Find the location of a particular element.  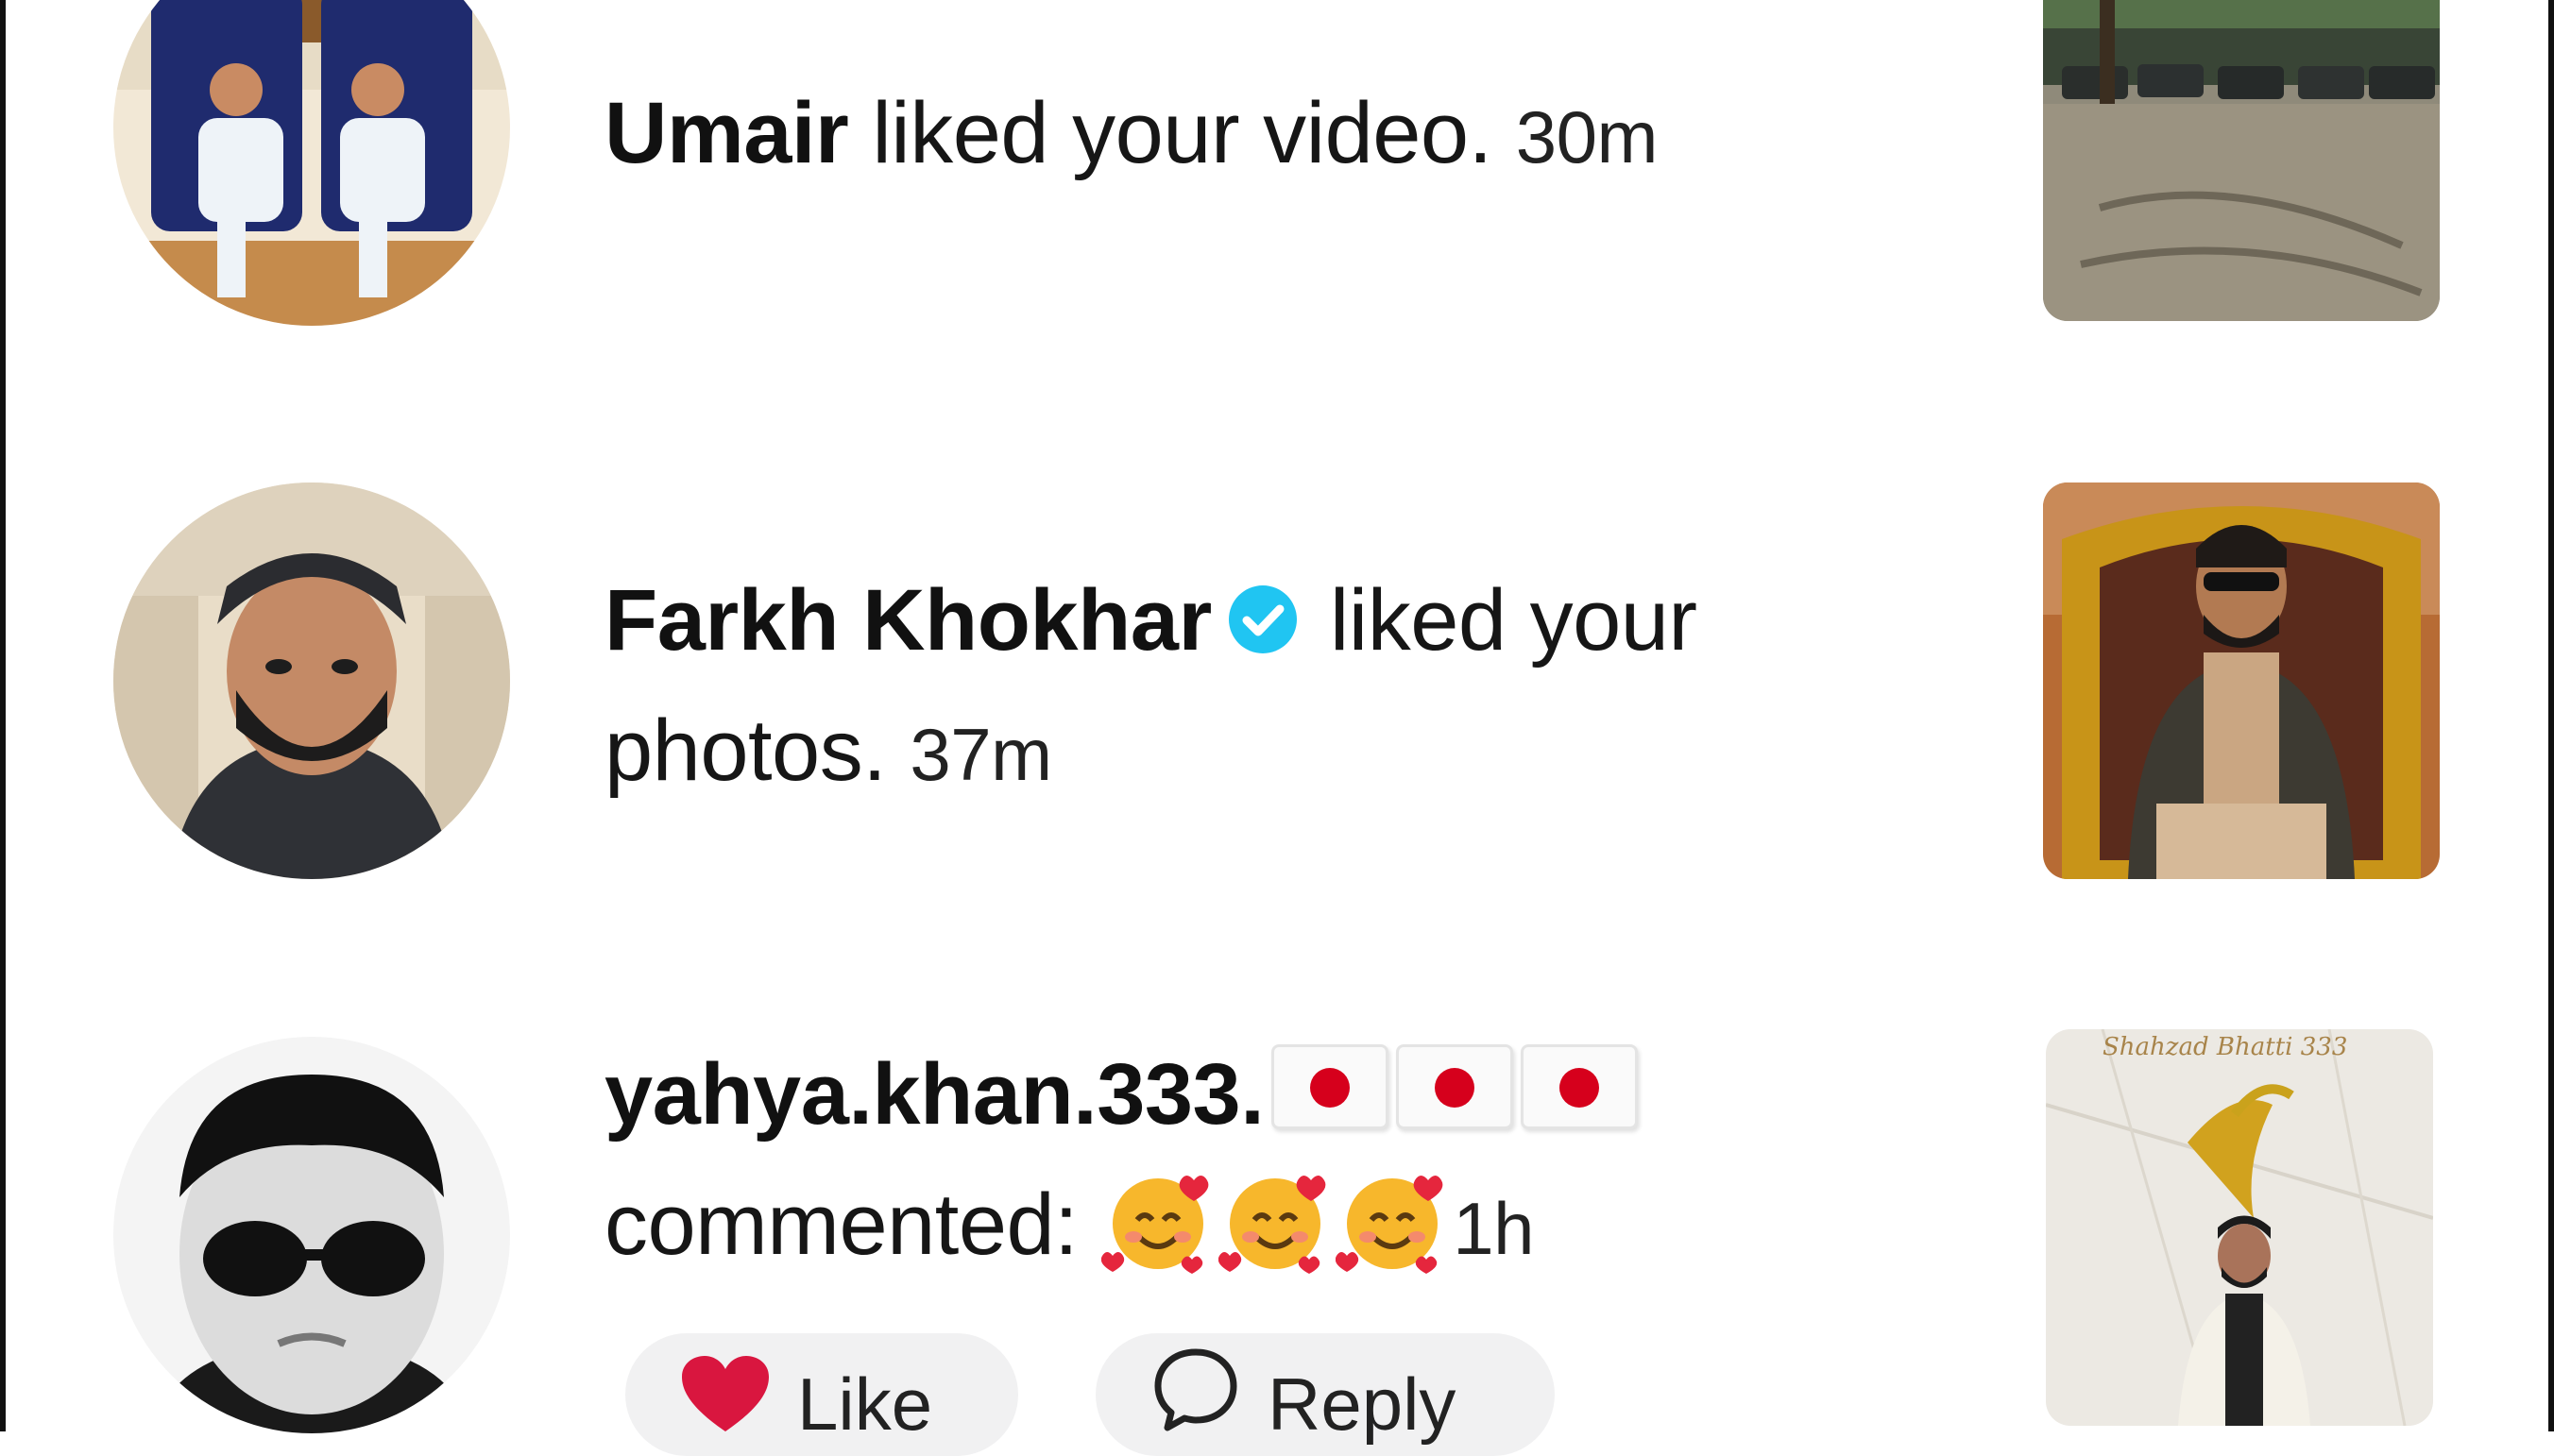

action-text: photos. is located at coordinates (757, 751).